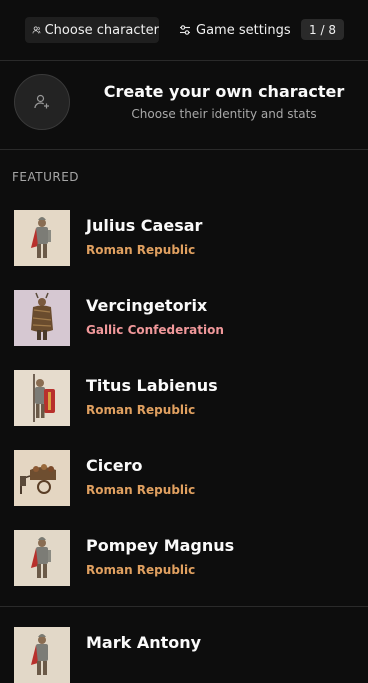  I want to click on tab-choose-character: Choose character, so click(92, 30).